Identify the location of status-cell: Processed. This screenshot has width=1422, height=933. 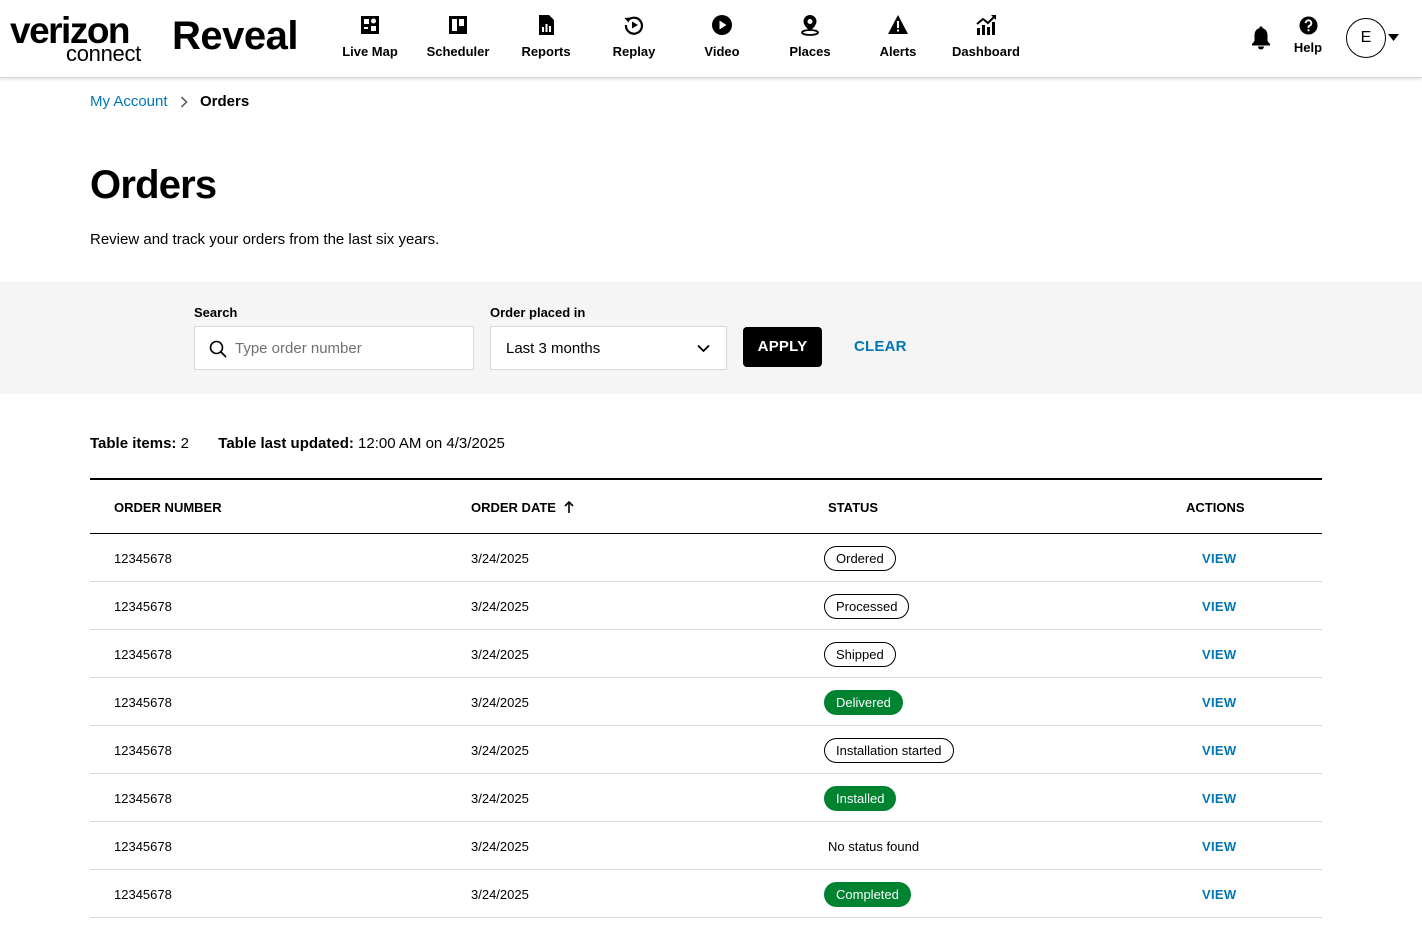
(867, 606).